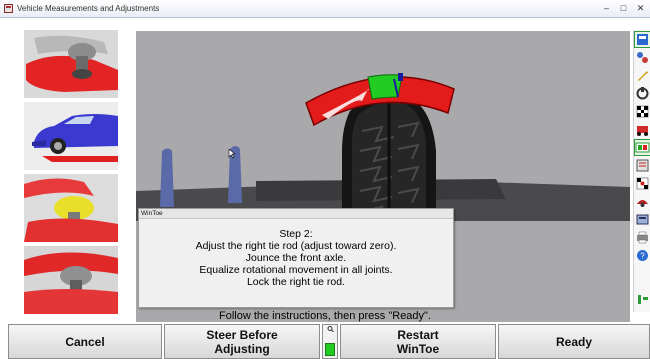 Image resolution: width=650 pixels, height=359 pixels. I want to click on steer-before-label: Steer Before Adjusting, so click(242, 341).